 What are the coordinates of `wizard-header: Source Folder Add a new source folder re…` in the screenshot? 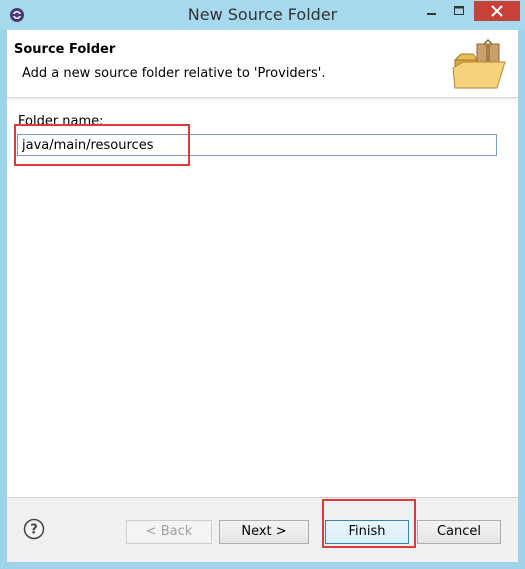 It's located at (262, 64).